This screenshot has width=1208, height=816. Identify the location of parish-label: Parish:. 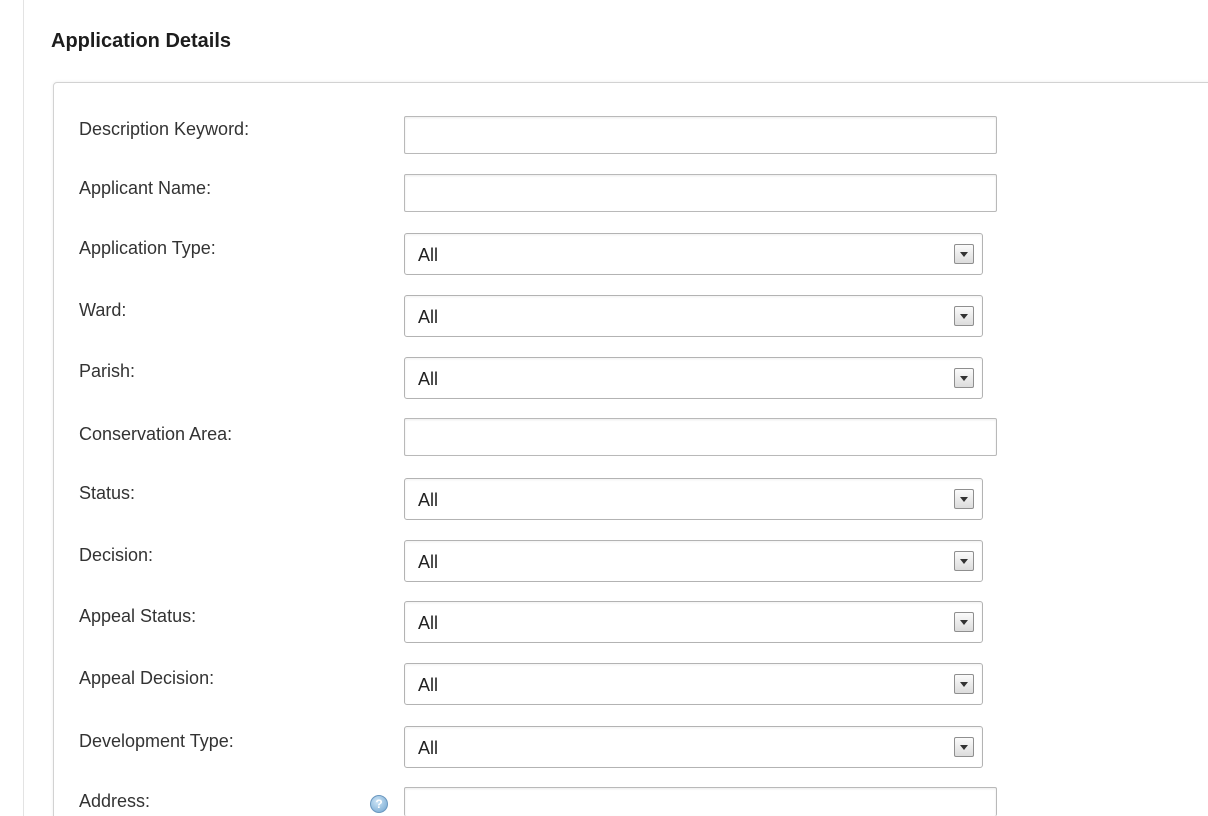
(107, 371).